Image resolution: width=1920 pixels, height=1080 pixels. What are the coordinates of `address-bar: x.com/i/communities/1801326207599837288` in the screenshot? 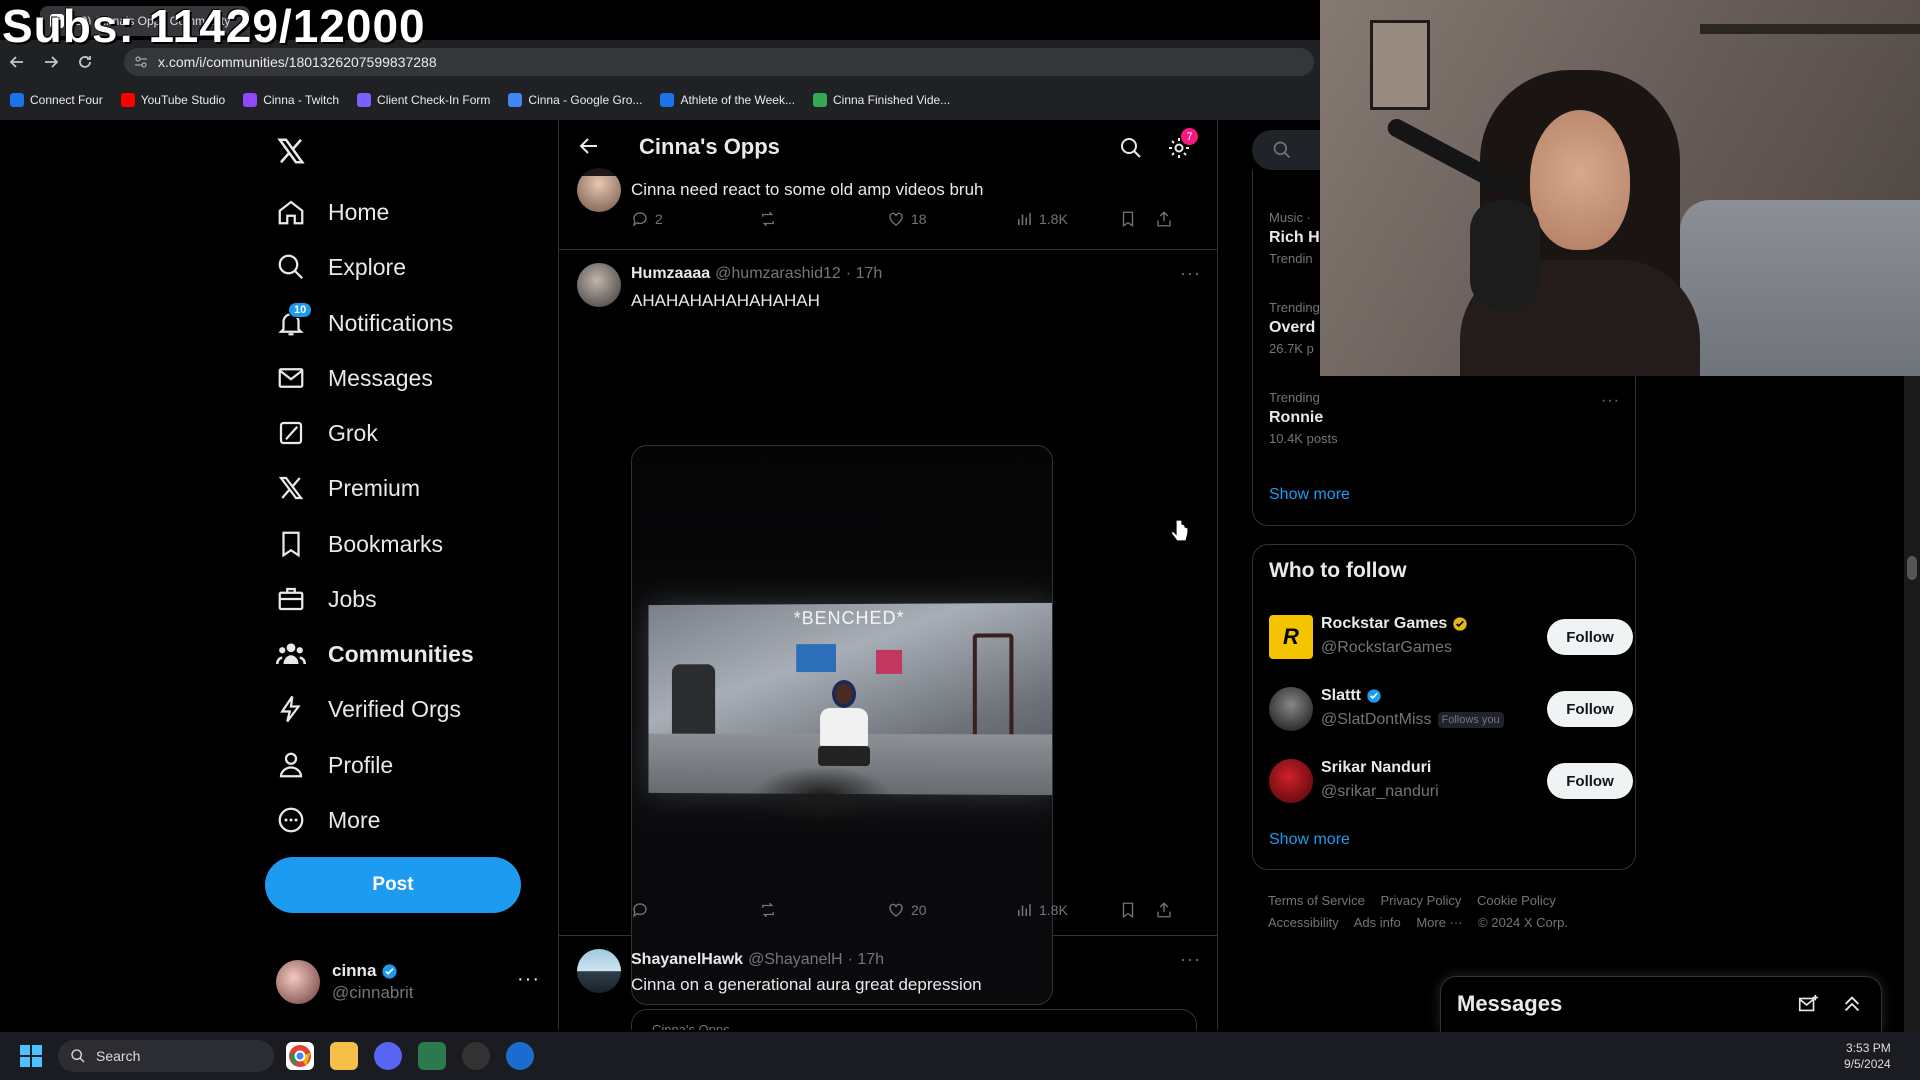 It's located at (719, 62).